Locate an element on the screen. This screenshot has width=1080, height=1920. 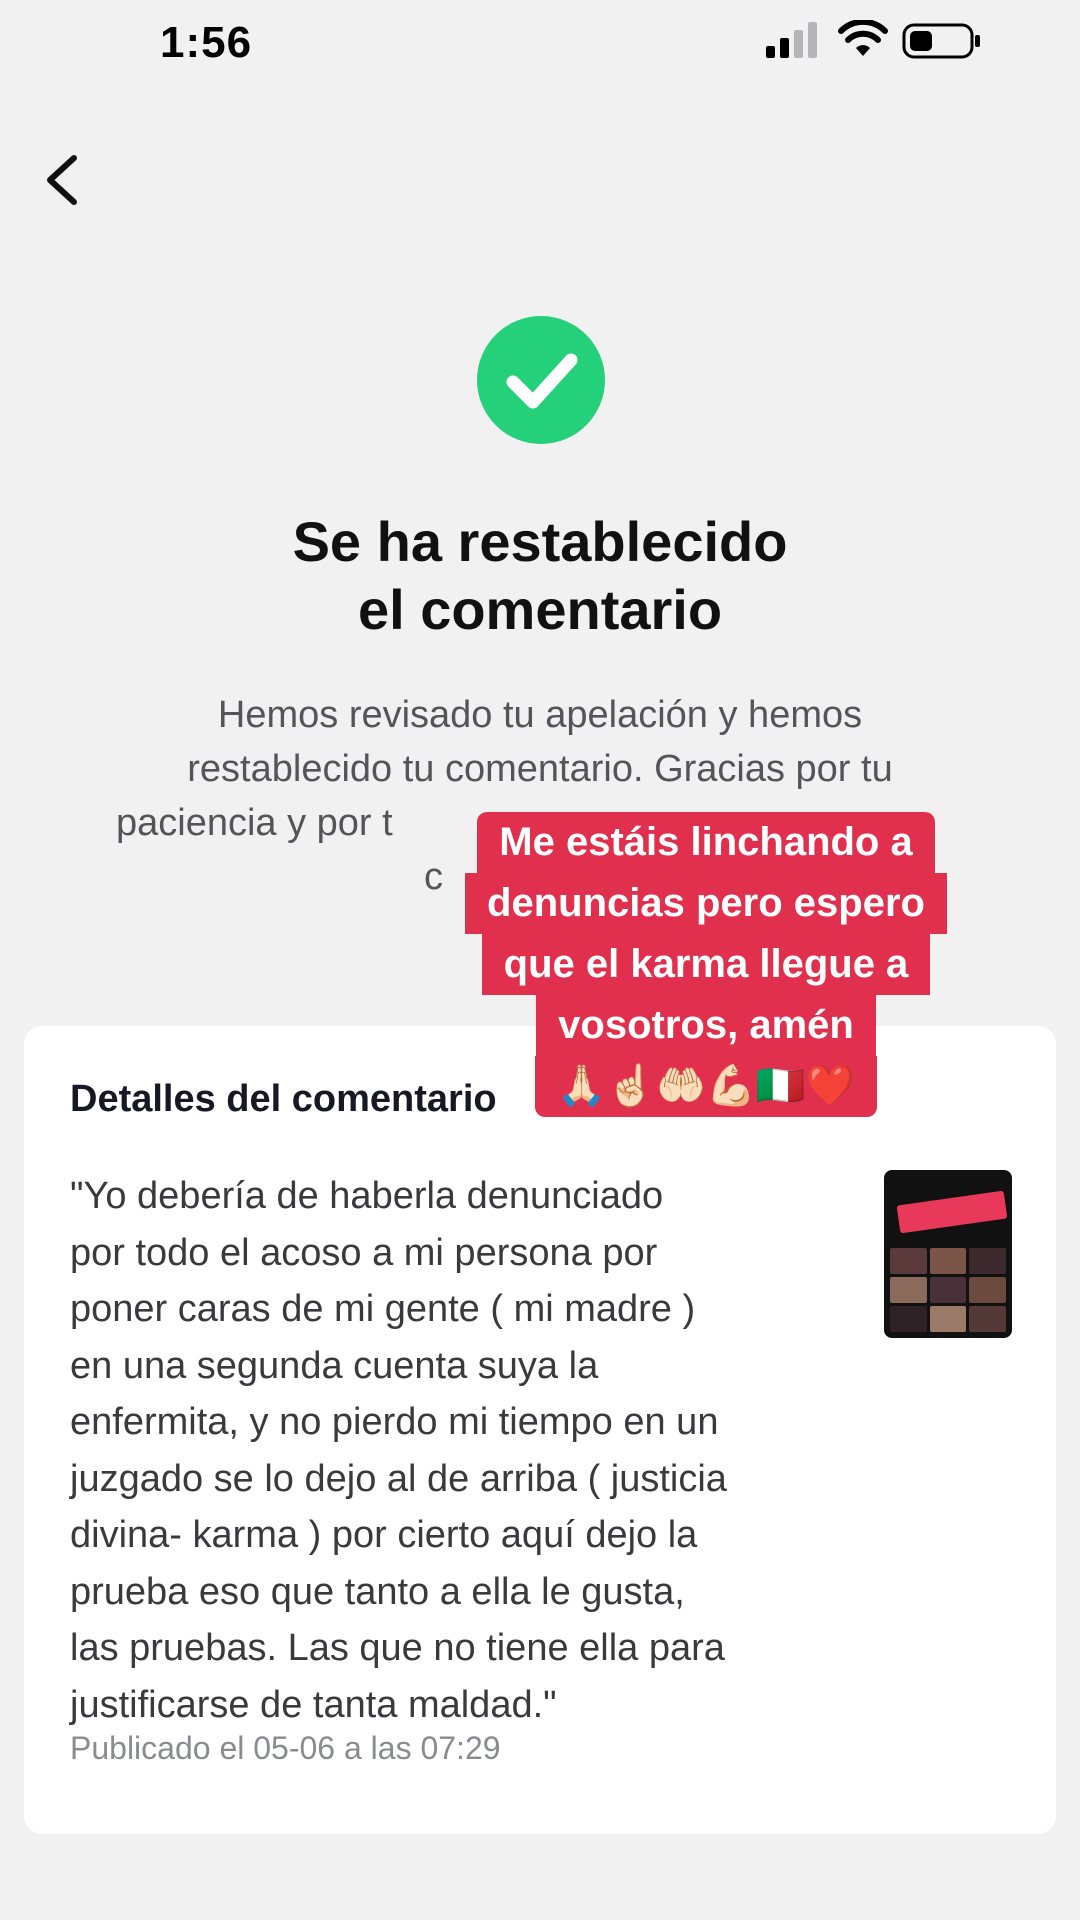
comment-text-line: enfermita, y no pierdo mi tiempo en un is located at coordinates (394, 1422).